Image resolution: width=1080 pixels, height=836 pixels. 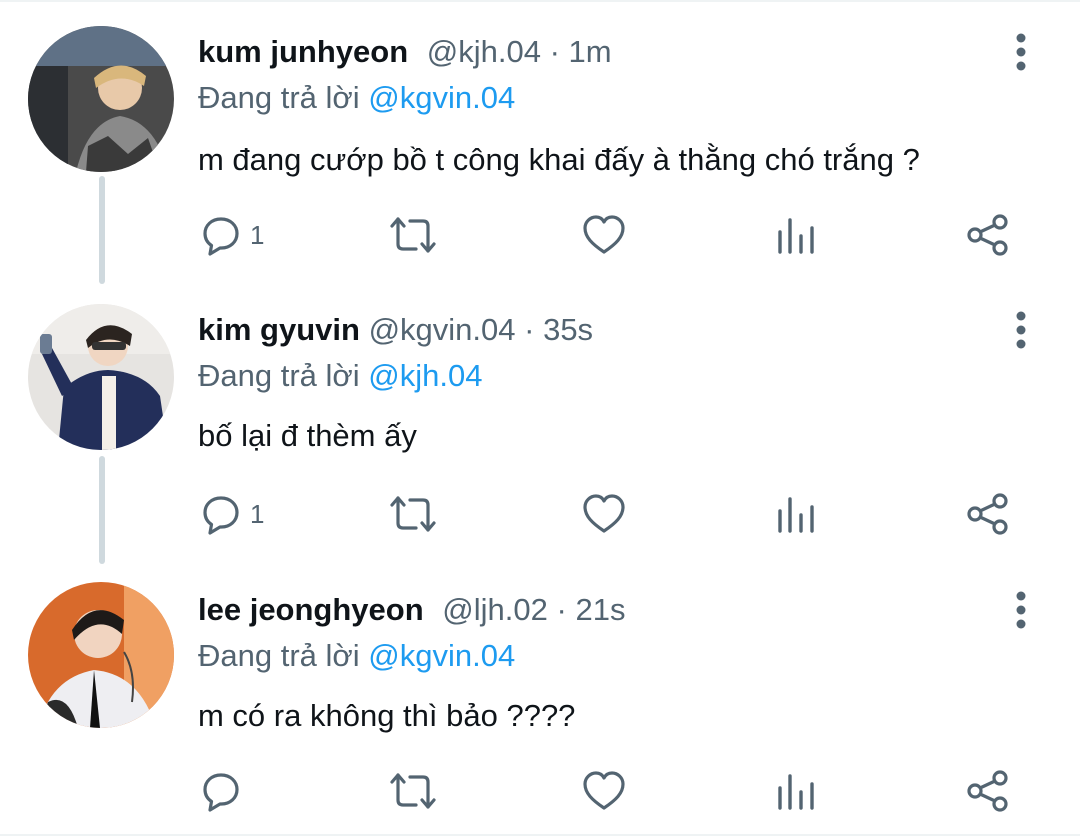 What do you see at coordinates (590, 51) in the screenshot?
I see `timestamp: 1m` at bounding box center [590, 51].